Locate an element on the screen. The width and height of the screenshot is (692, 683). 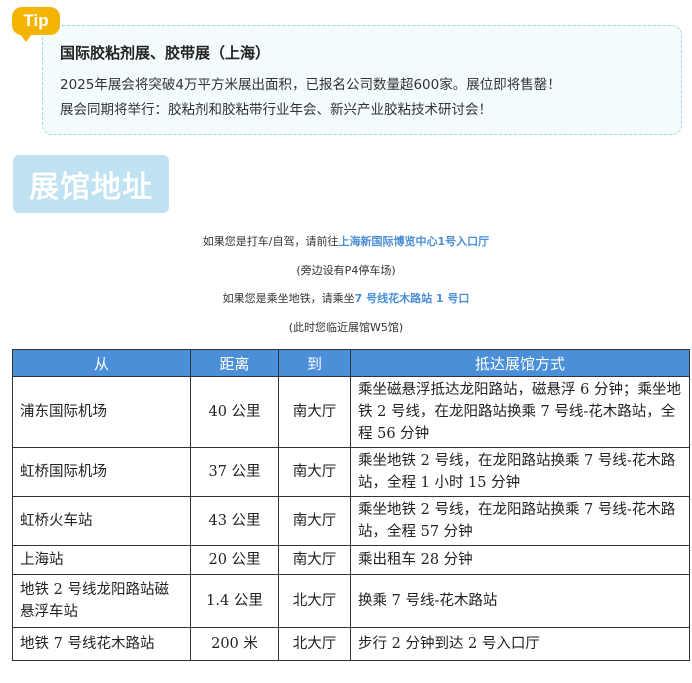
header-method: 抵达展馆方式 is located at coordinates (520, 363).